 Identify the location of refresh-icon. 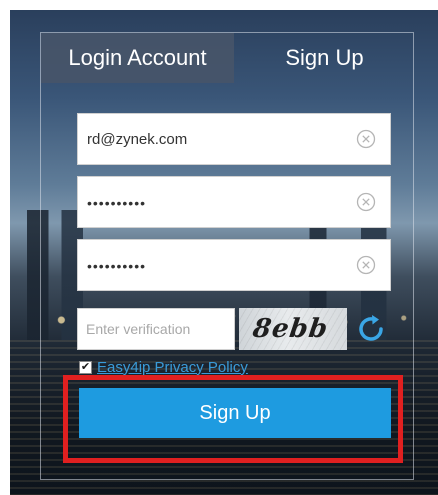
(371, 329).